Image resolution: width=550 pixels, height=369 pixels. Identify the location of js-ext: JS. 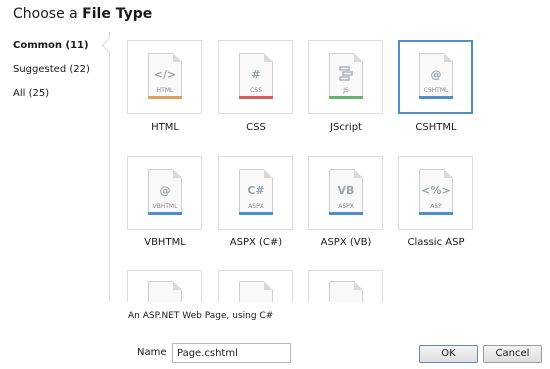
(346, 90).